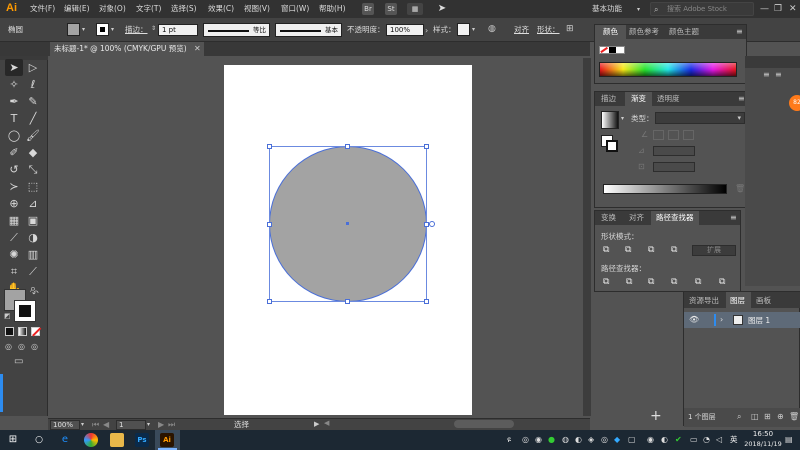 This screenshot has width=800, height=450. Describe the element at coordinates (184, 9) in the screenshot. I see `menu-select: 选择(S)` at that location.